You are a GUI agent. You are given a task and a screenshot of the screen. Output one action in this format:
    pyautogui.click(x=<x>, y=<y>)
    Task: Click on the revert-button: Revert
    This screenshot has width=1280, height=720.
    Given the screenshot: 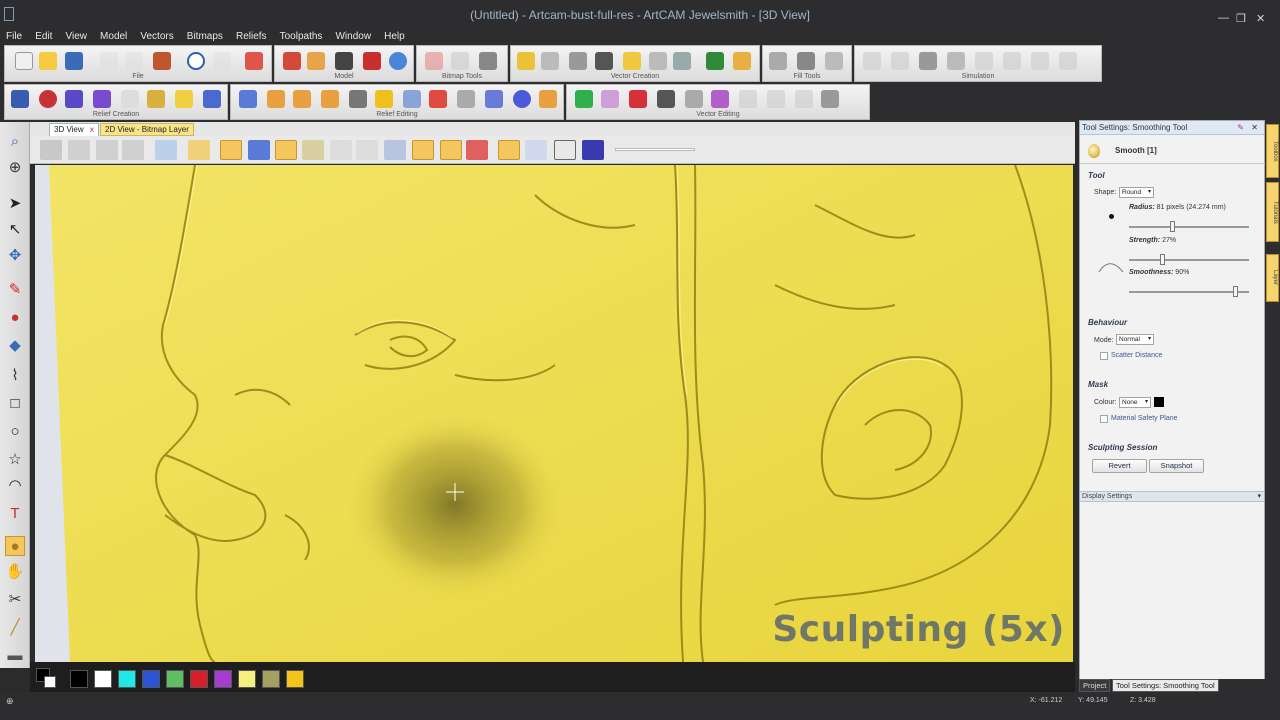 What is the action you would take?
    pyautogui.click(x=1119, y=466)
    